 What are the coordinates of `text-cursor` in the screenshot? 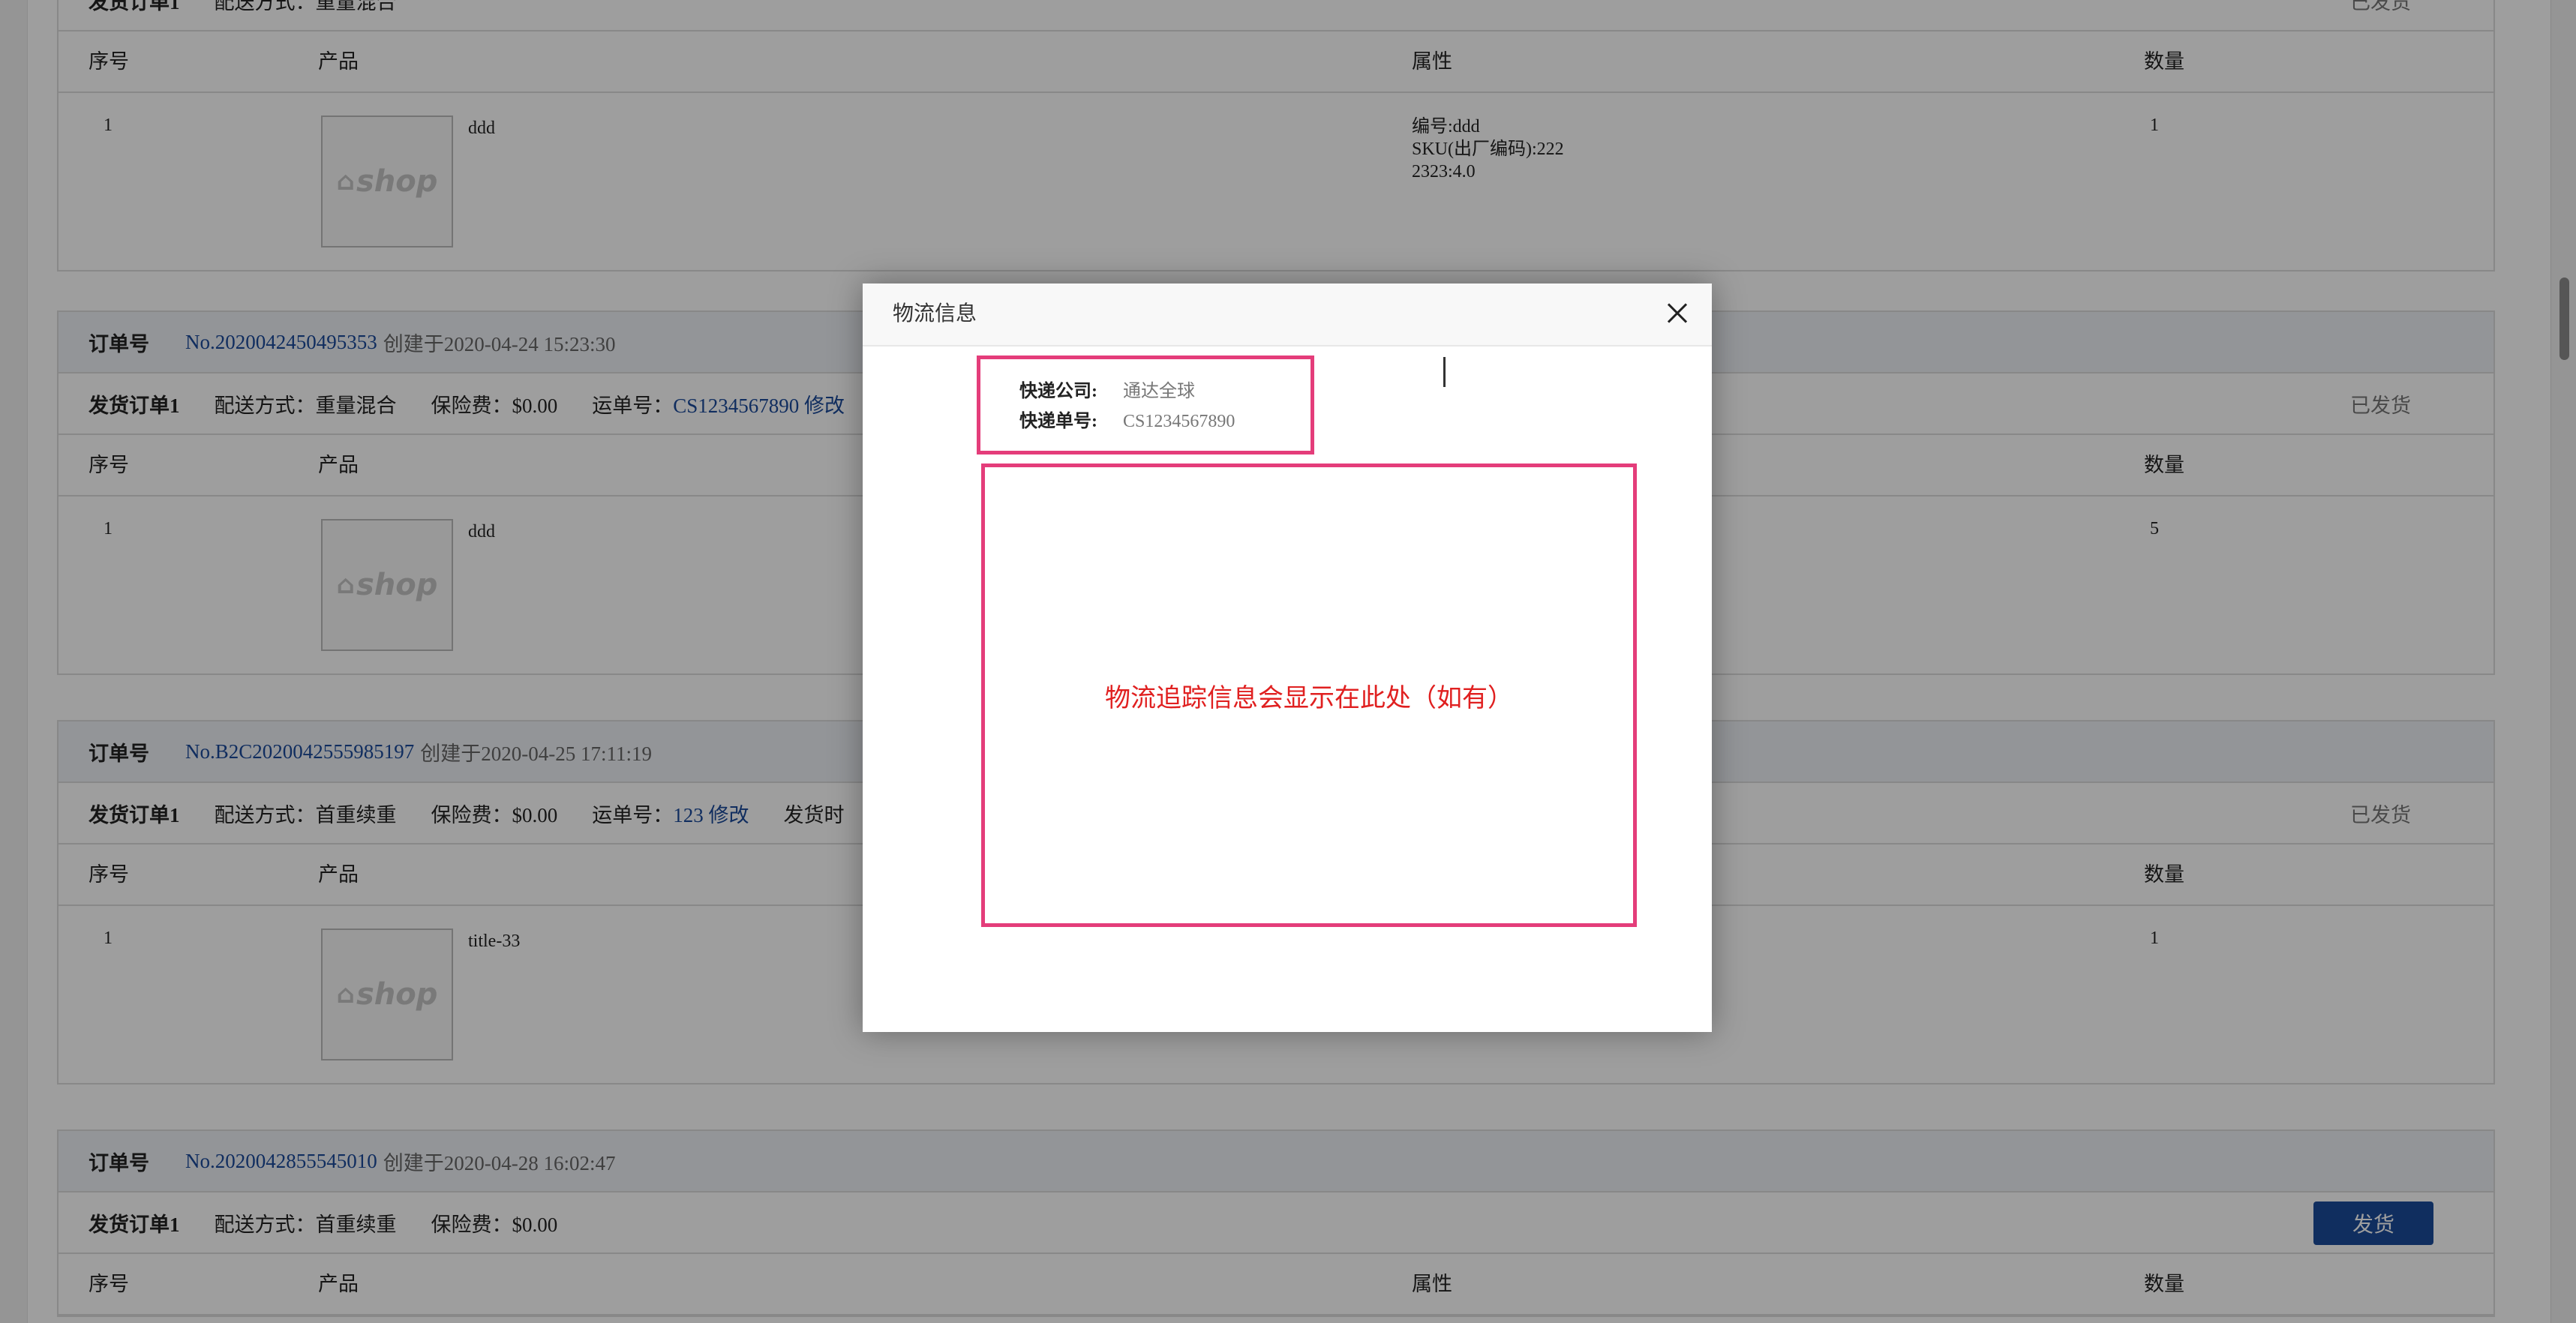 It's located at (1444, 372).